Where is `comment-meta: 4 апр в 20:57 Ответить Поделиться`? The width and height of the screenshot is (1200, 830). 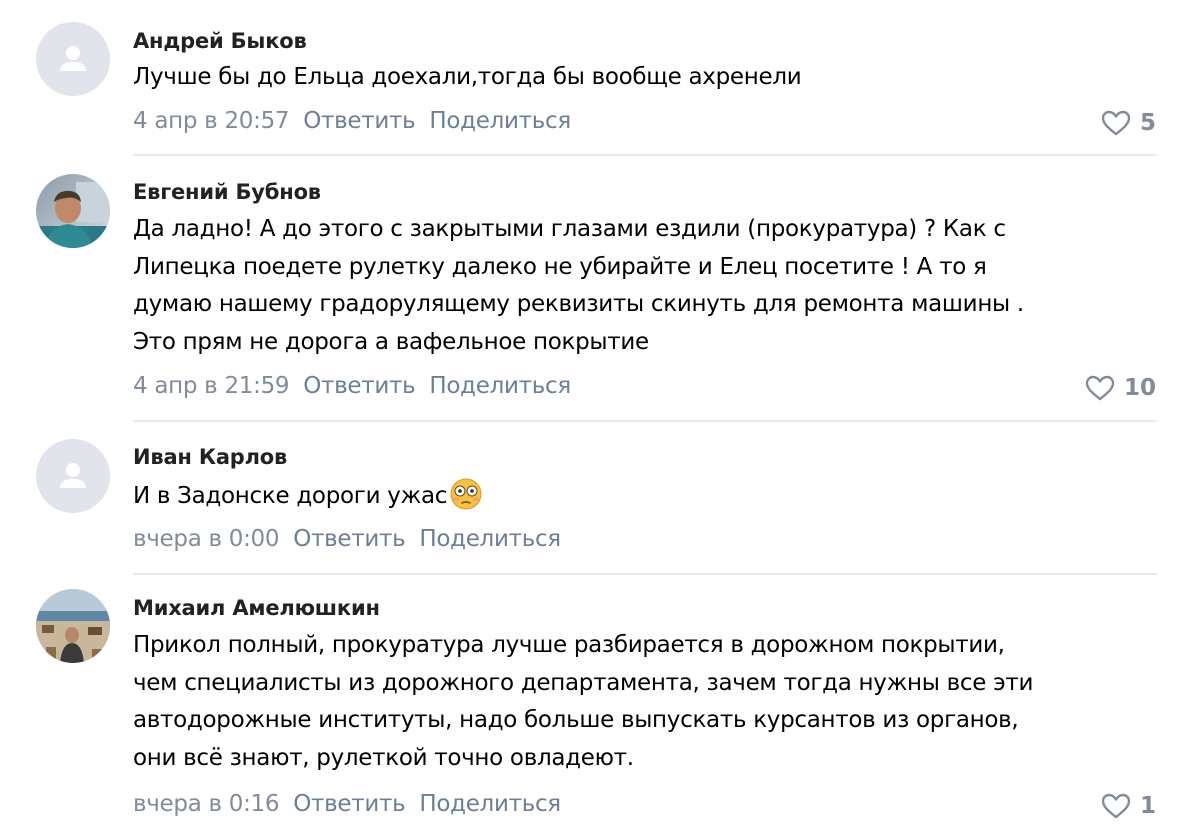 comment-meta: 4 апр в 20:57 Ответить Поделиться is located at coordinates (352, 121).